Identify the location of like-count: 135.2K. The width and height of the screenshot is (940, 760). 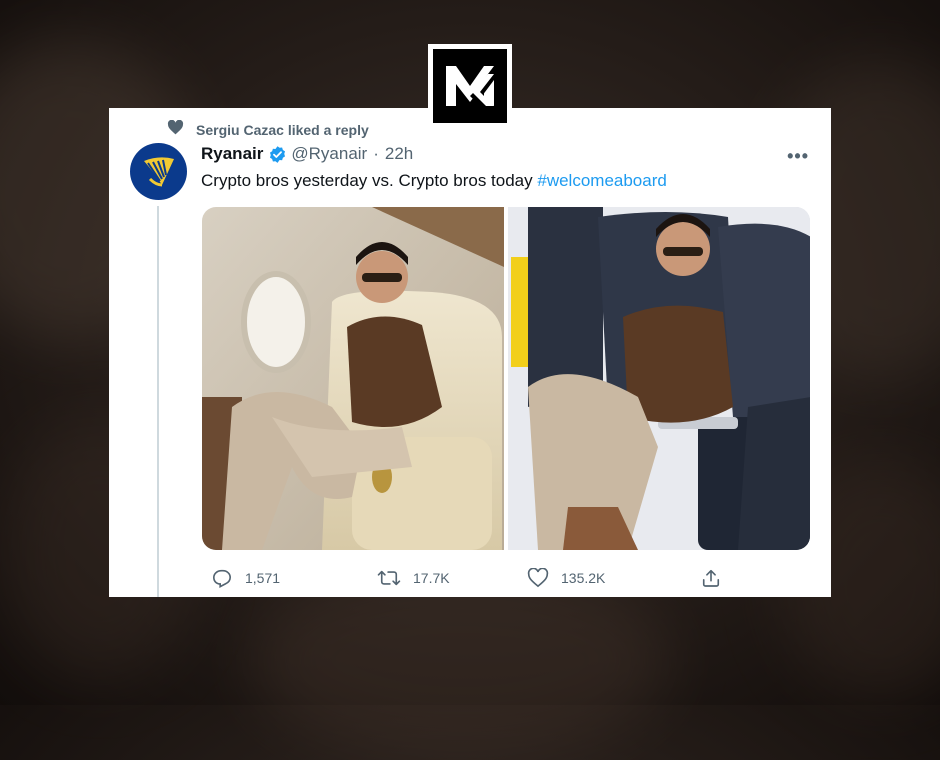
(583, 578).